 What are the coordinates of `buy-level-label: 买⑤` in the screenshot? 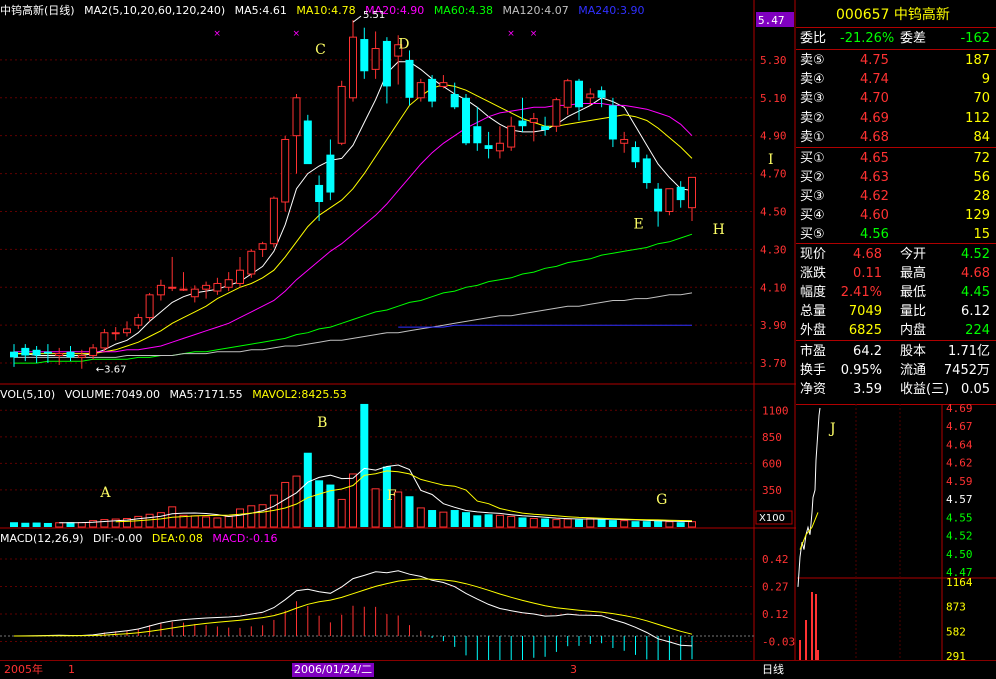 It's located at (812, 234).